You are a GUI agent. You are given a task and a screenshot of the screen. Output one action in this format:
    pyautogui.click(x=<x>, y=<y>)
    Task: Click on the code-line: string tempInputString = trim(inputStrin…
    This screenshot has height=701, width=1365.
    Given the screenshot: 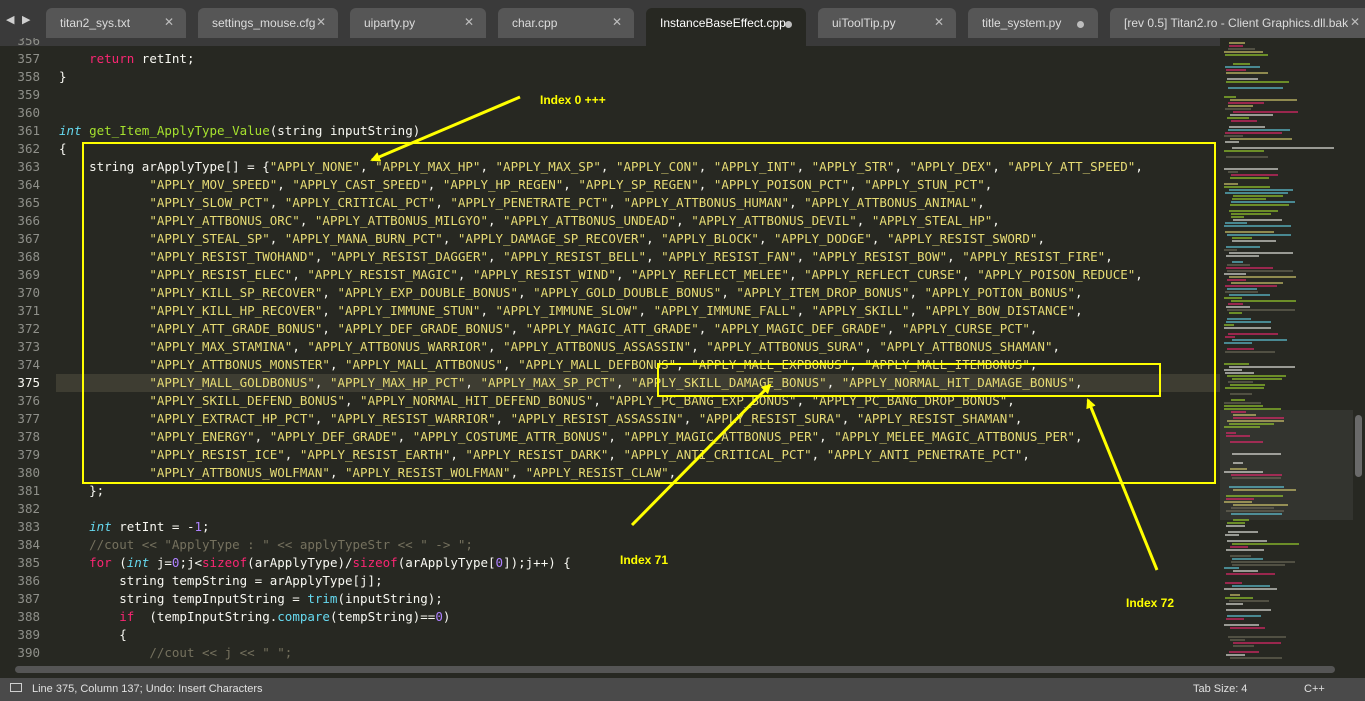 What is the action you would take?
    pyautogui.click(x=251, y=598)
    